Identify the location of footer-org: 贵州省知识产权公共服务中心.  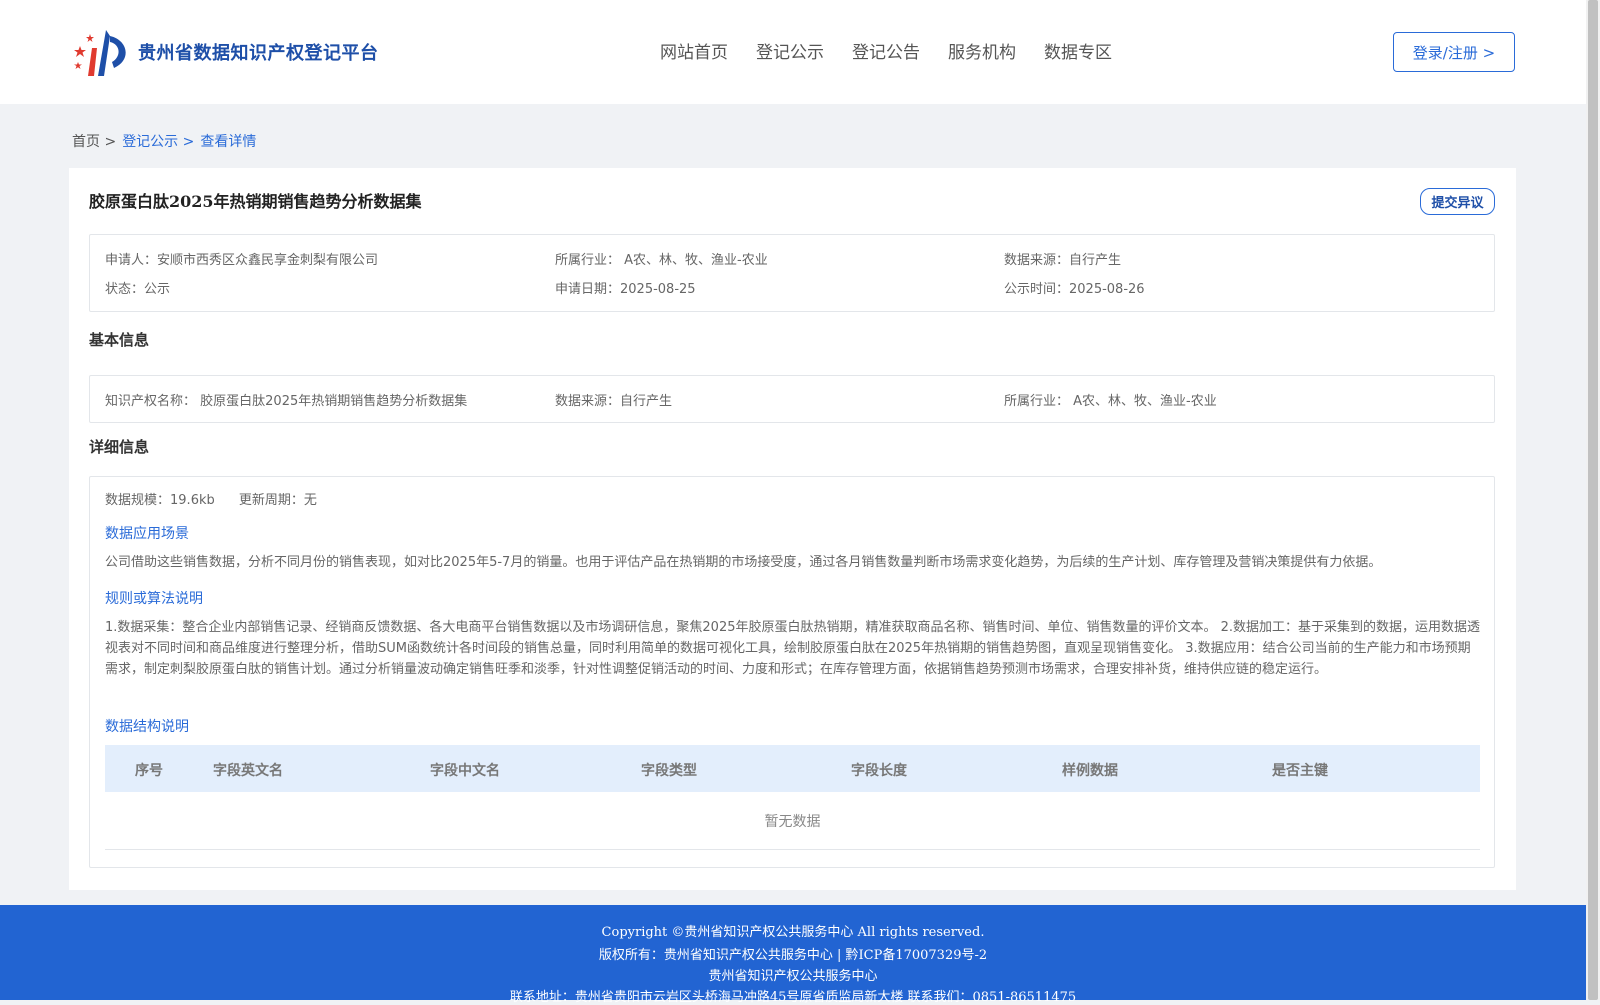
(793, 976).